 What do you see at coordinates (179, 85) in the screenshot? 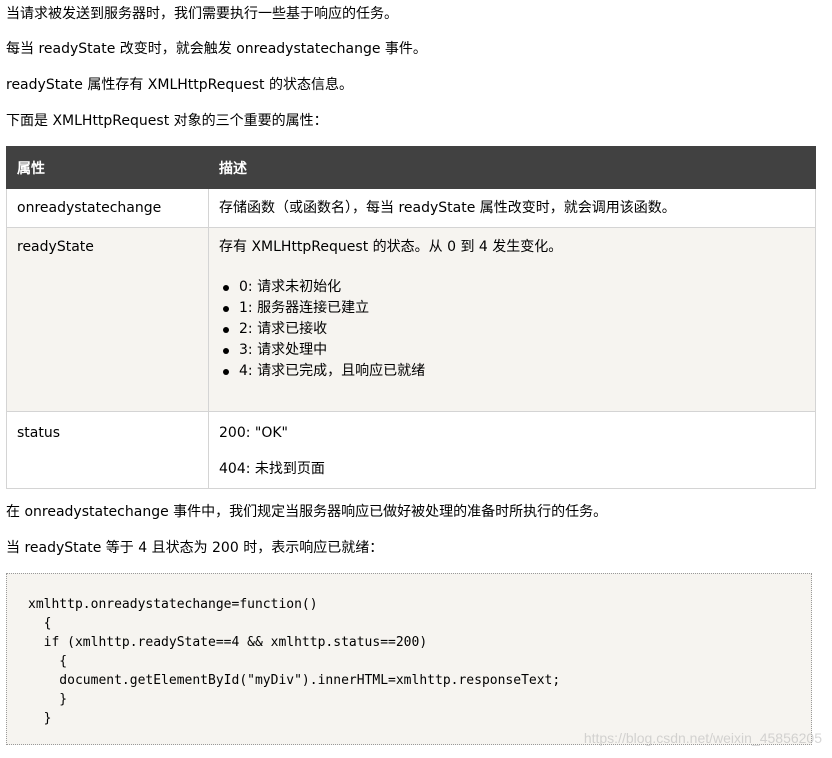
I see `readystate-info-paragraph: readyState 属性存有 XMLHttpRequest 的状态信息。` at bounding box center [179, 85].